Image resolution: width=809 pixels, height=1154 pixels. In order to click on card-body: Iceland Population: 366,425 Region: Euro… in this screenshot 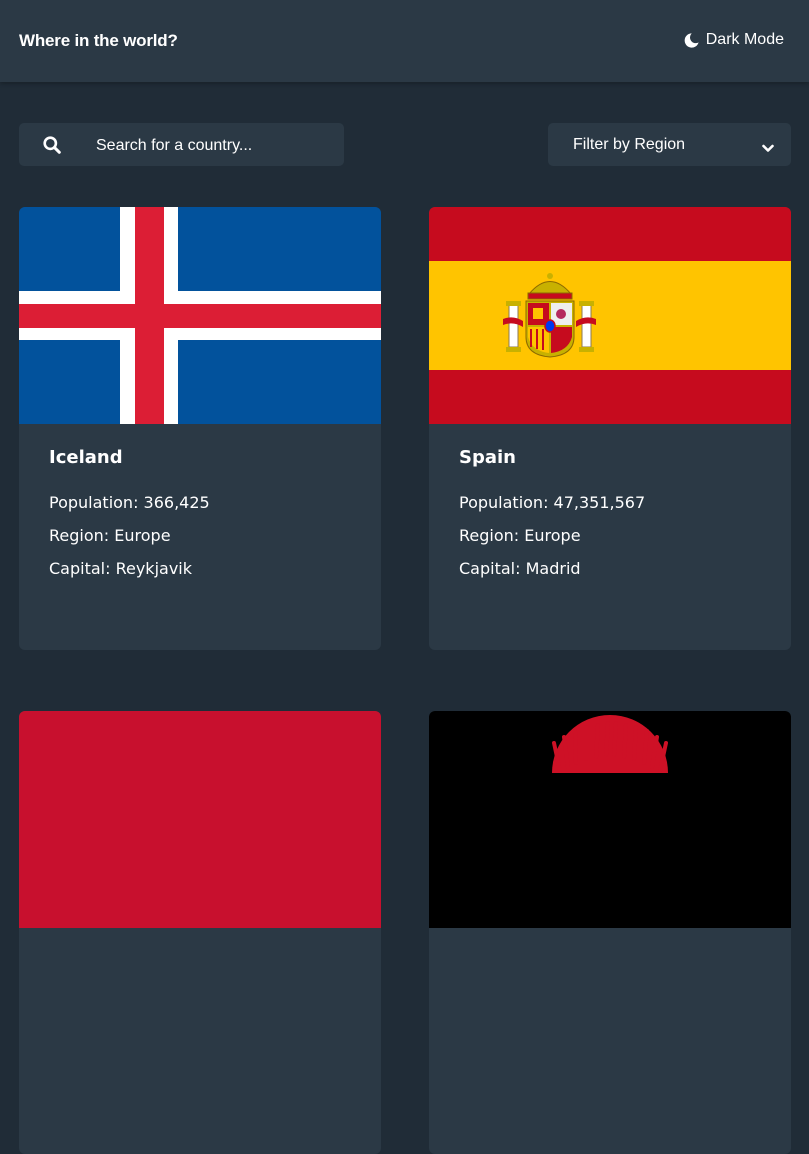, I will do `click(129, 520)`.